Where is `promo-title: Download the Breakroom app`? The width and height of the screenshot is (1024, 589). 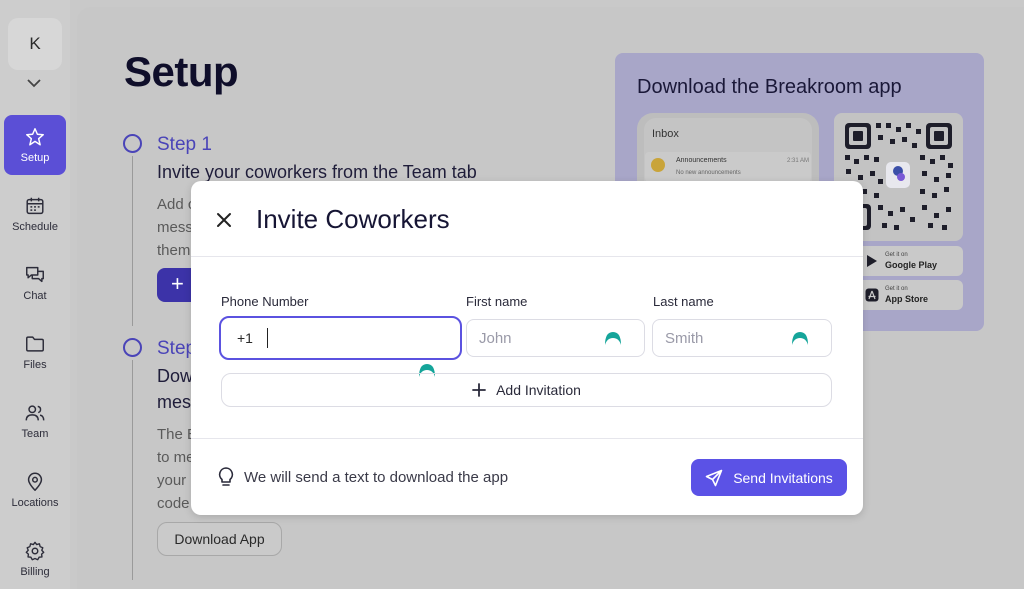
promo-title: Download the Breakroom app is located at coordinates (769, 87).